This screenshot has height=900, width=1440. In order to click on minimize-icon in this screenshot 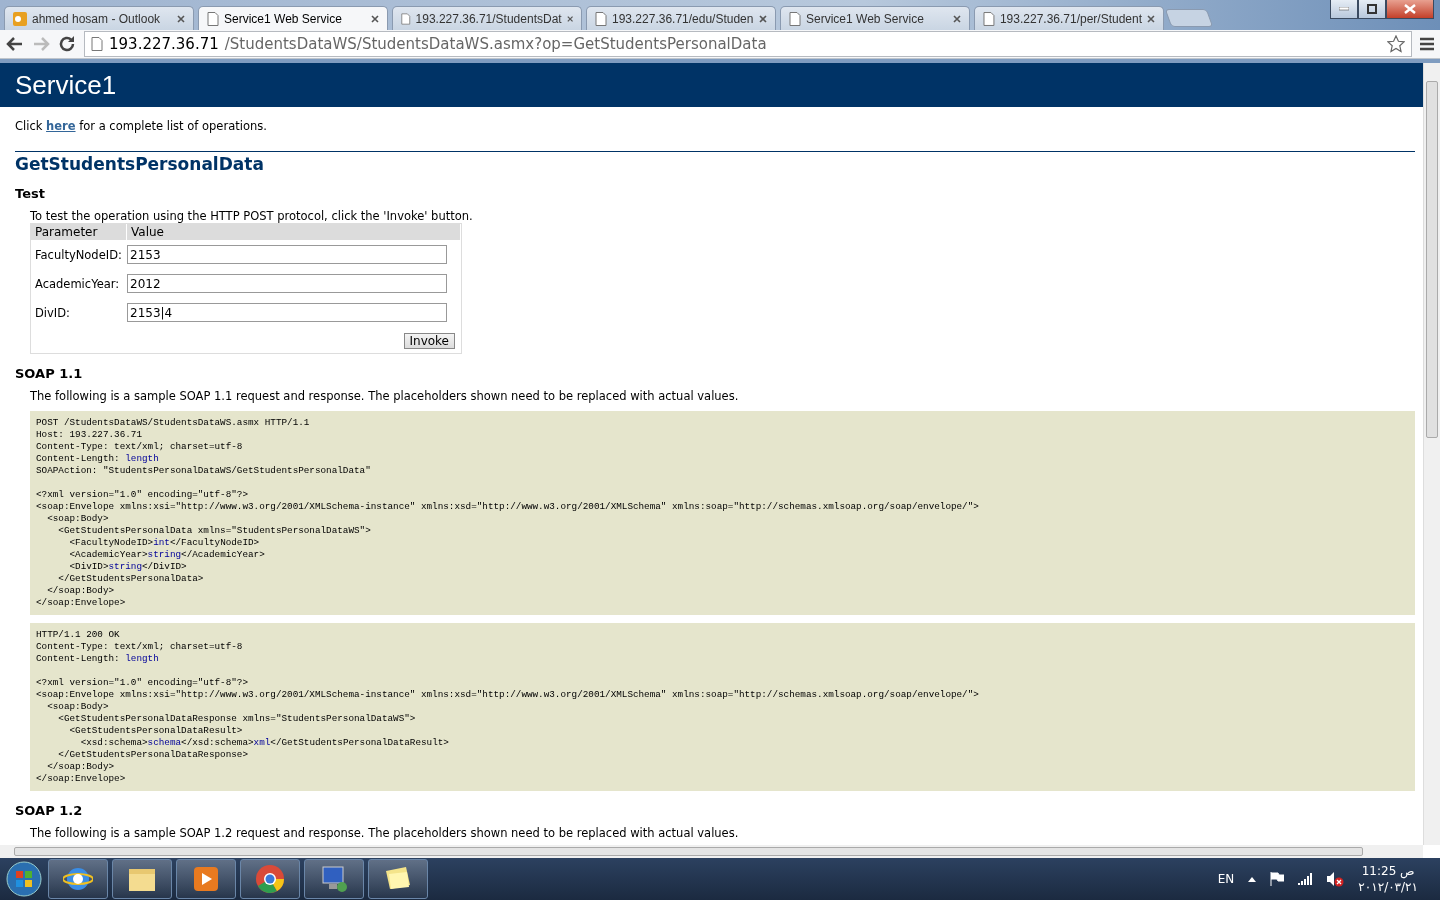, I will do `click(1344, 9)`.